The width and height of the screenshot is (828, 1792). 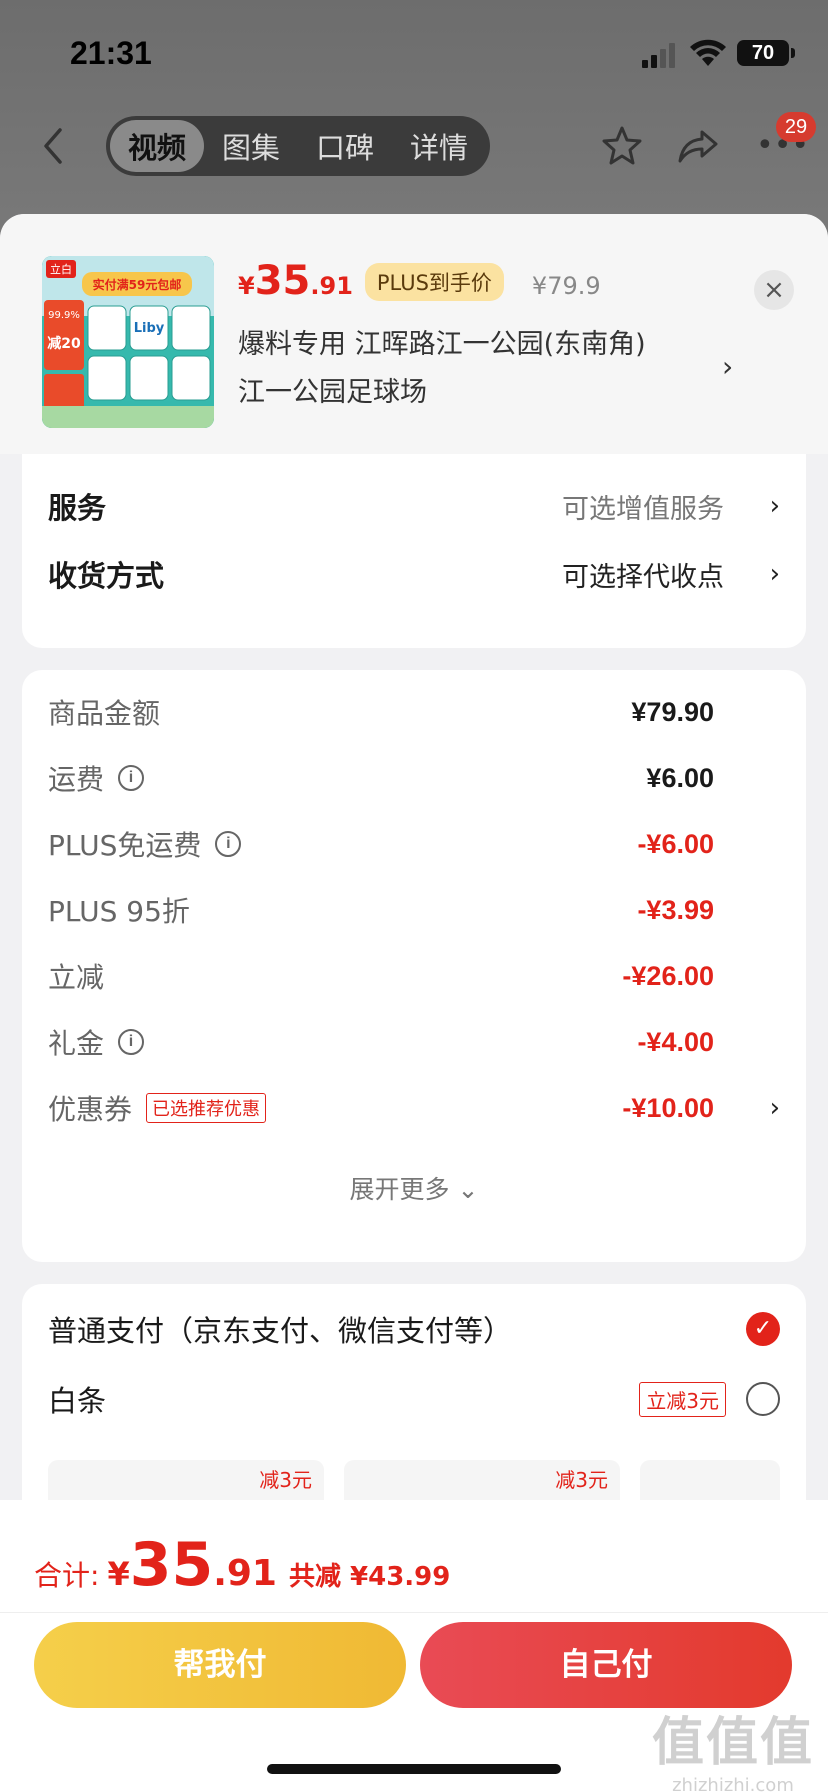 What do you see at coordinates (119, 911) in the screenshot?
I see `plus-discount-label: PLUS 95折` at bounding box center [119, 911].